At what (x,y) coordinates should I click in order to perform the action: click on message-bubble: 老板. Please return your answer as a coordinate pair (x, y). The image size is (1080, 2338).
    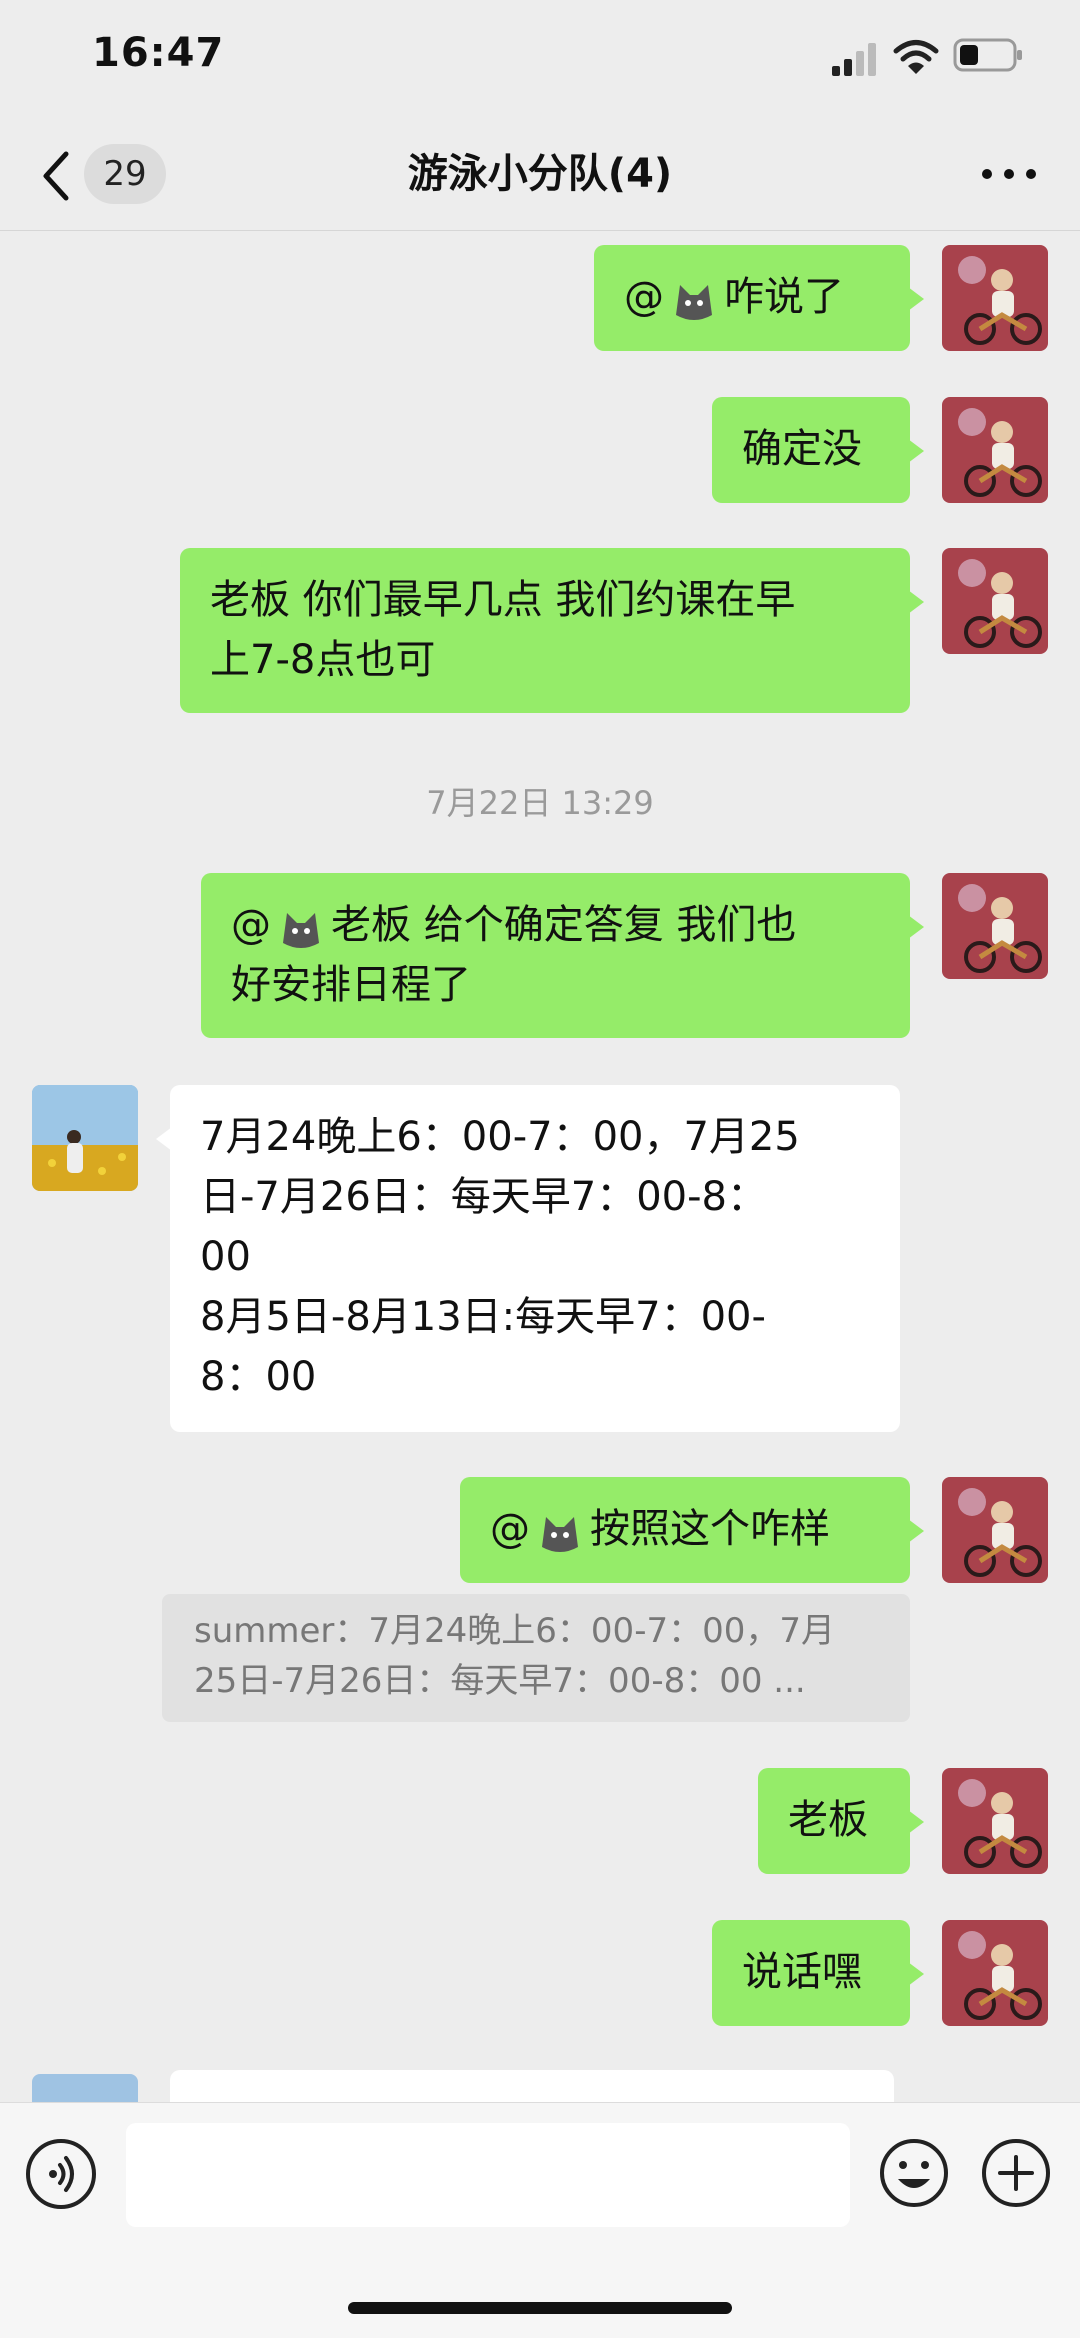
    Looking at the image, I should click on (841, 1821).